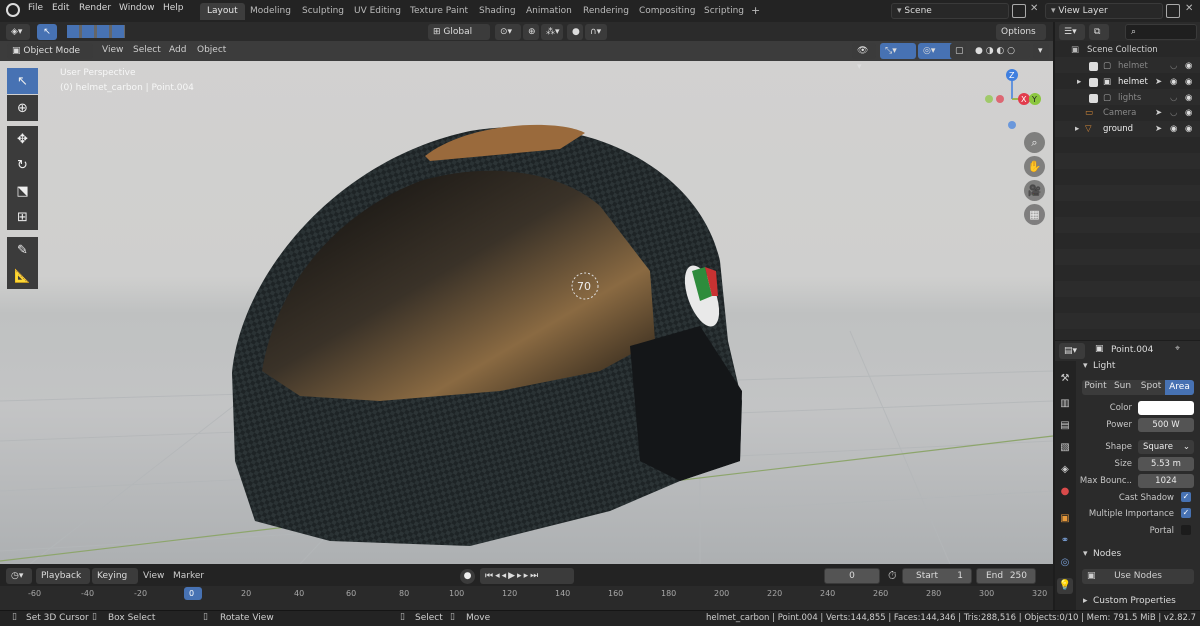 This screenshot has height=626, width=1200. What do you see at coordinates (1179, 387) in the screenshot?
I see `light-type-area: Area` at bounding box center [1179, 387].